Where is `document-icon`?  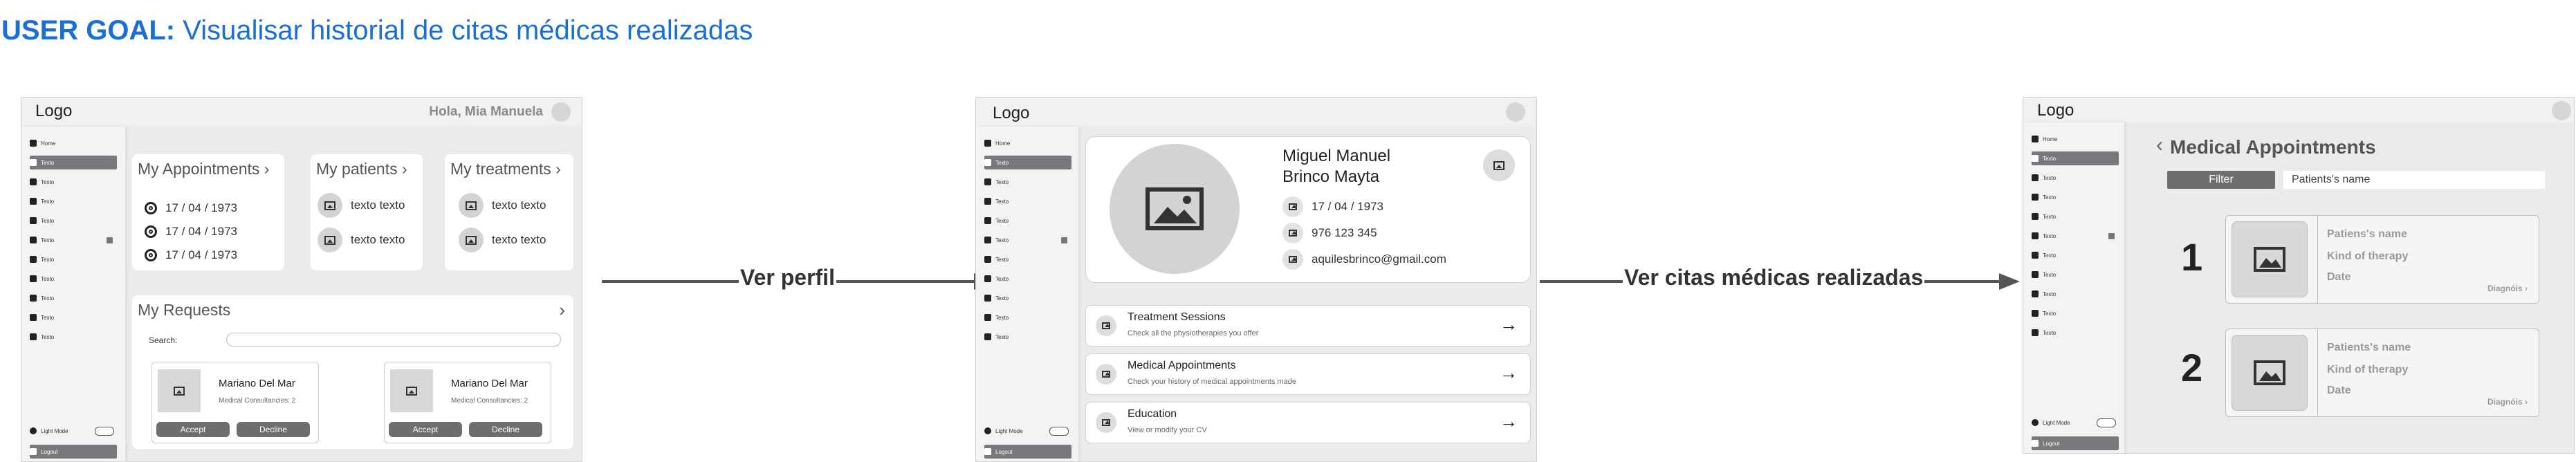
document-icon is located at coordinates (987, 201).